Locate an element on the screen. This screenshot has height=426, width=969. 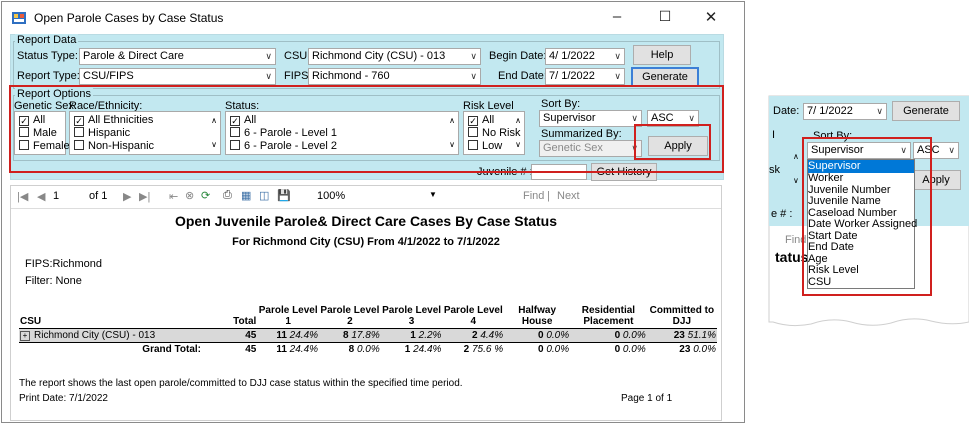
app-icon is located at coordinates (19, 18).